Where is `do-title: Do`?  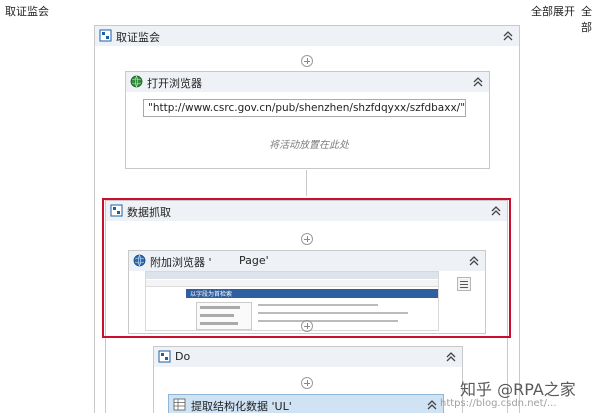 do-title: Do is located at coordinates (183, 356).